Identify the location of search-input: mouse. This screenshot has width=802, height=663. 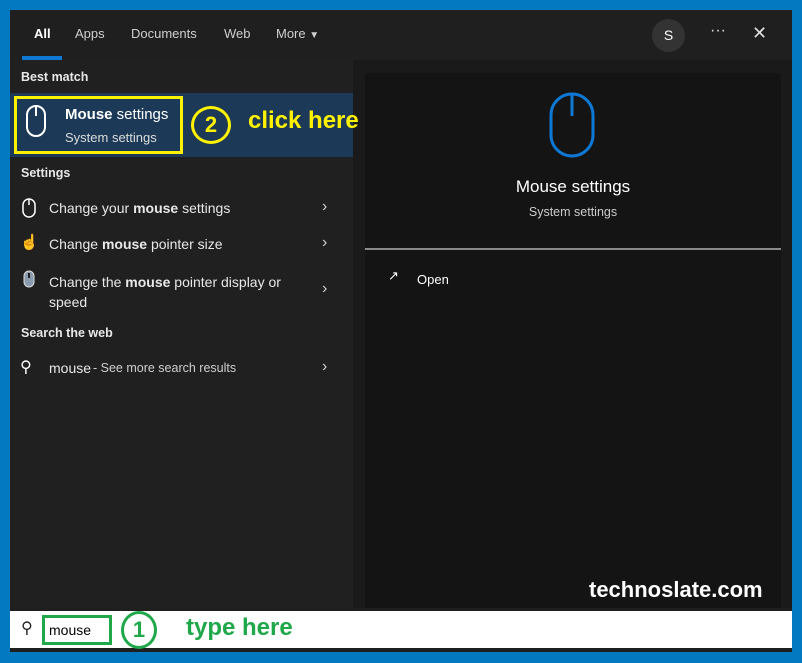
(77, 630).